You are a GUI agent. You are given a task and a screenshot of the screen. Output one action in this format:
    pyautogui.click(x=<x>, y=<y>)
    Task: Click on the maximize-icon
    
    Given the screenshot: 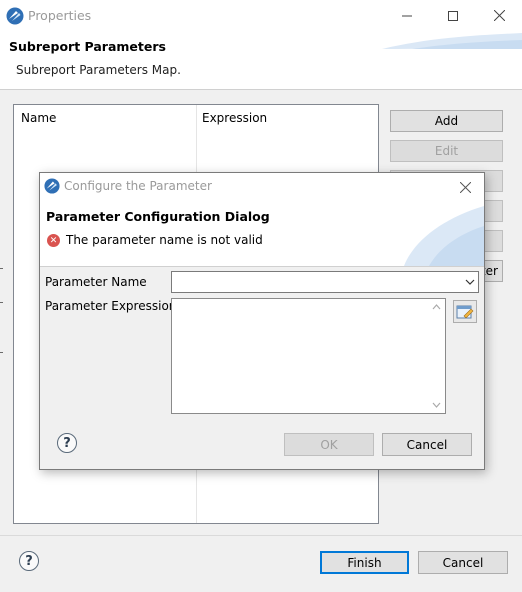 What is the action you would take?
    pyautogui.click(x=453, y=15)
    